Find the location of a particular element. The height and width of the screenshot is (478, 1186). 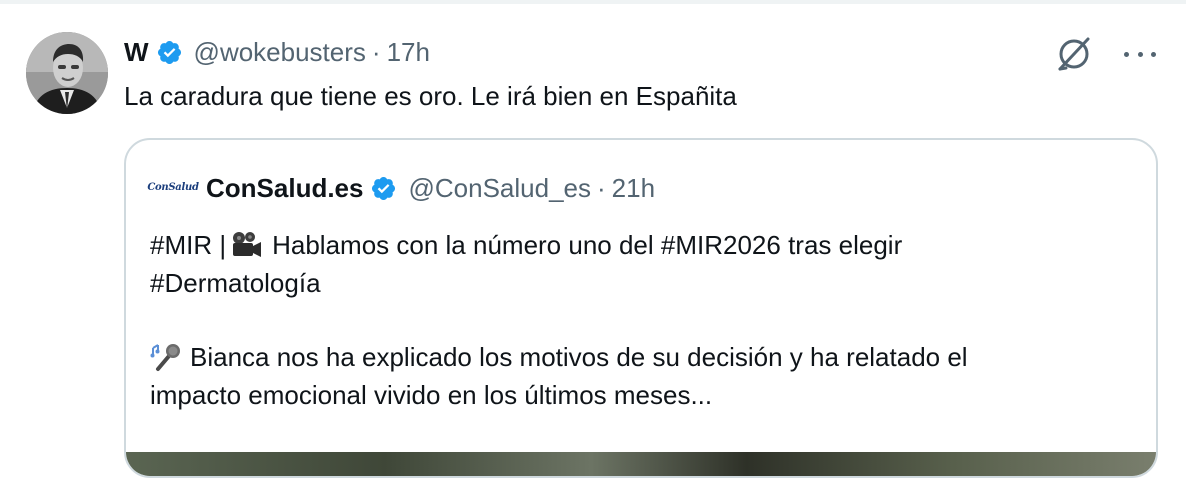

user-handle: @wokebusters is located at coordinates (280, 52).